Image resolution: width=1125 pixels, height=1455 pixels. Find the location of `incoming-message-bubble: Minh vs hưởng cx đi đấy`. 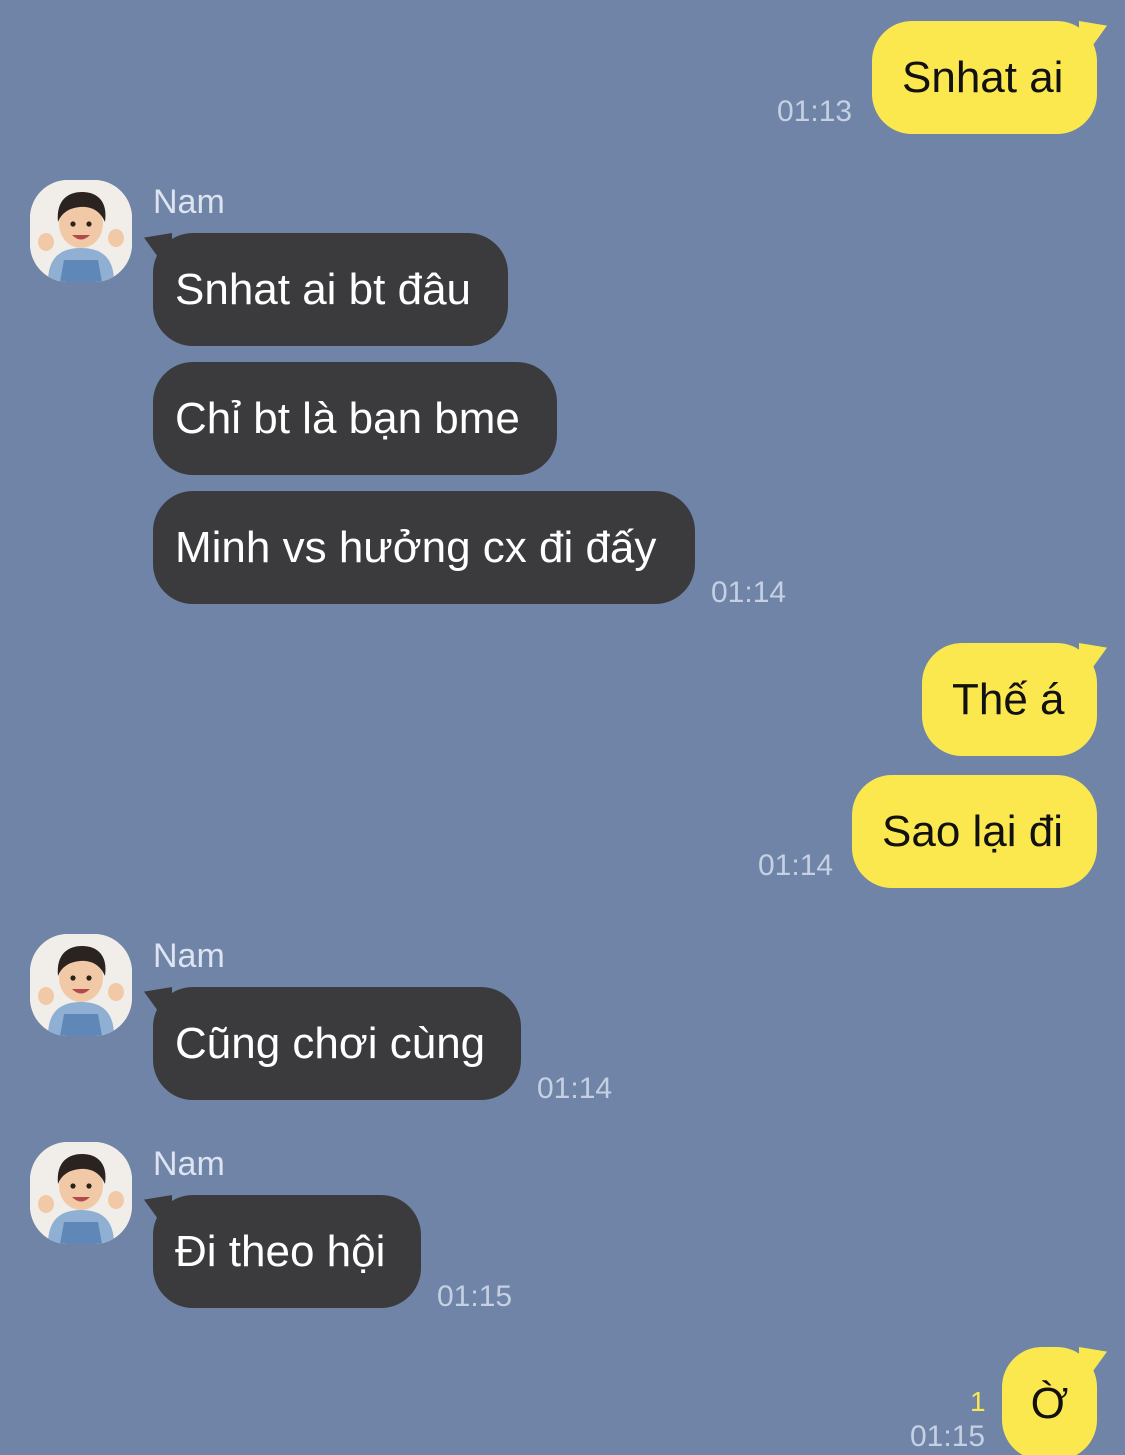

incoming-message-bubble: Minh vs hưởng cx đi đấy is located at coordinates (424, 547).